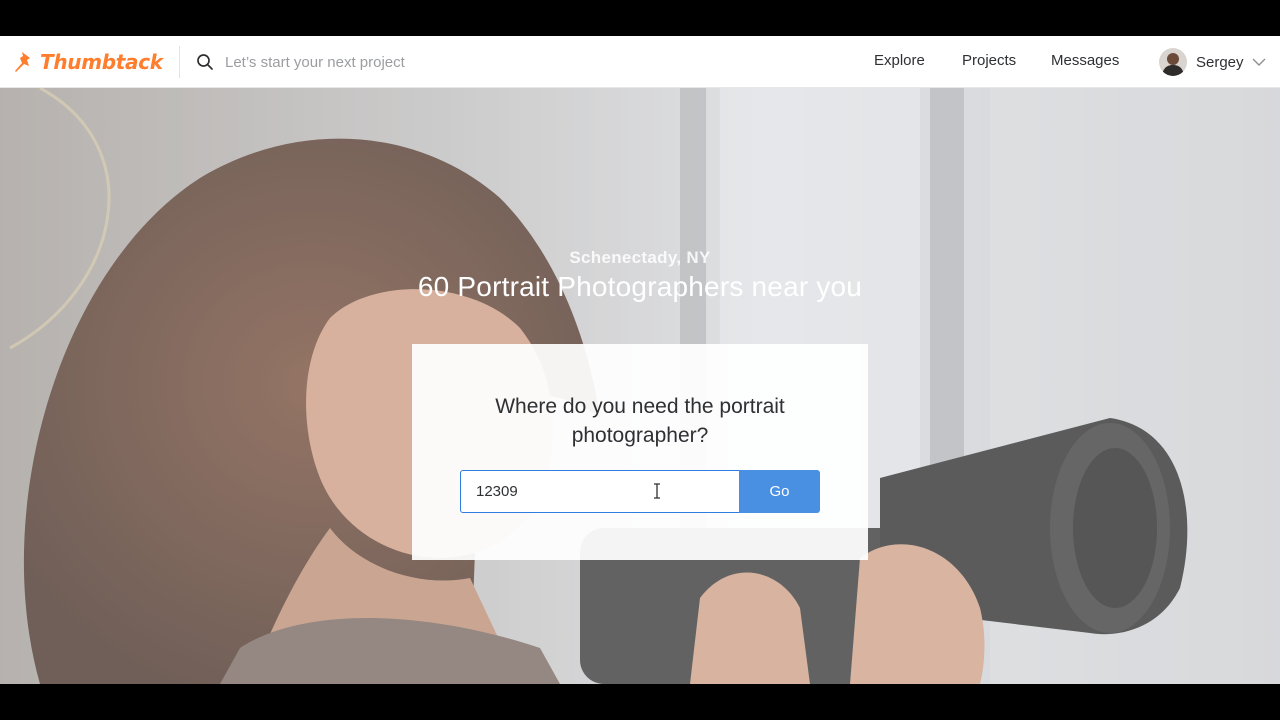 The image size is (1280, 720). What do you see at coordinates (1259, 62) in the screenshot?
I see `chevron-down-icon` at bounding box center [1259, 62].